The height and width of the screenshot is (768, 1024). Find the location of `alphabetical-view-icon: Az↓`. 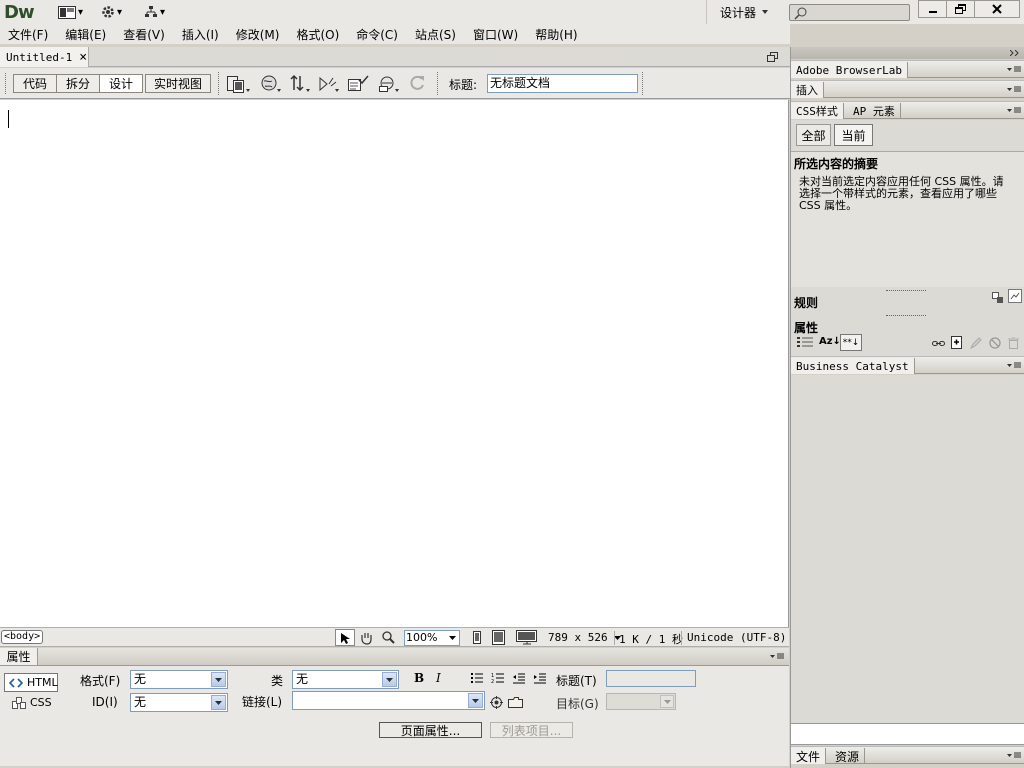

alphabetical-view-icon: Az↓ is located at coordinates (830, 341).